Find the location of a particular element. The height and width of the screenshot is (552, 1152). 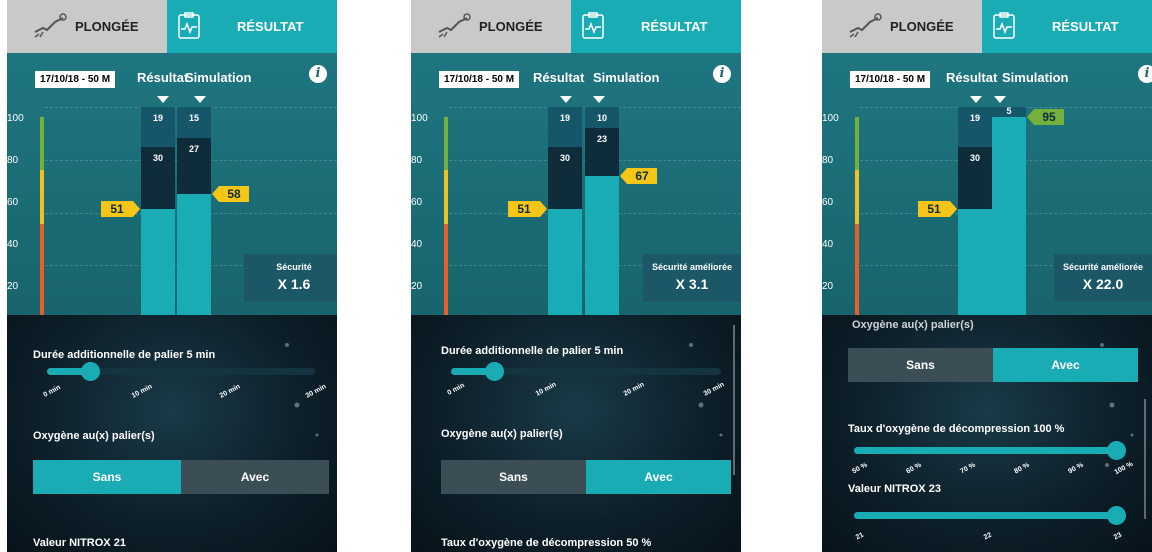

security-box: Sécurité améliorée X 3.1 is located at coordinates (692, 278).